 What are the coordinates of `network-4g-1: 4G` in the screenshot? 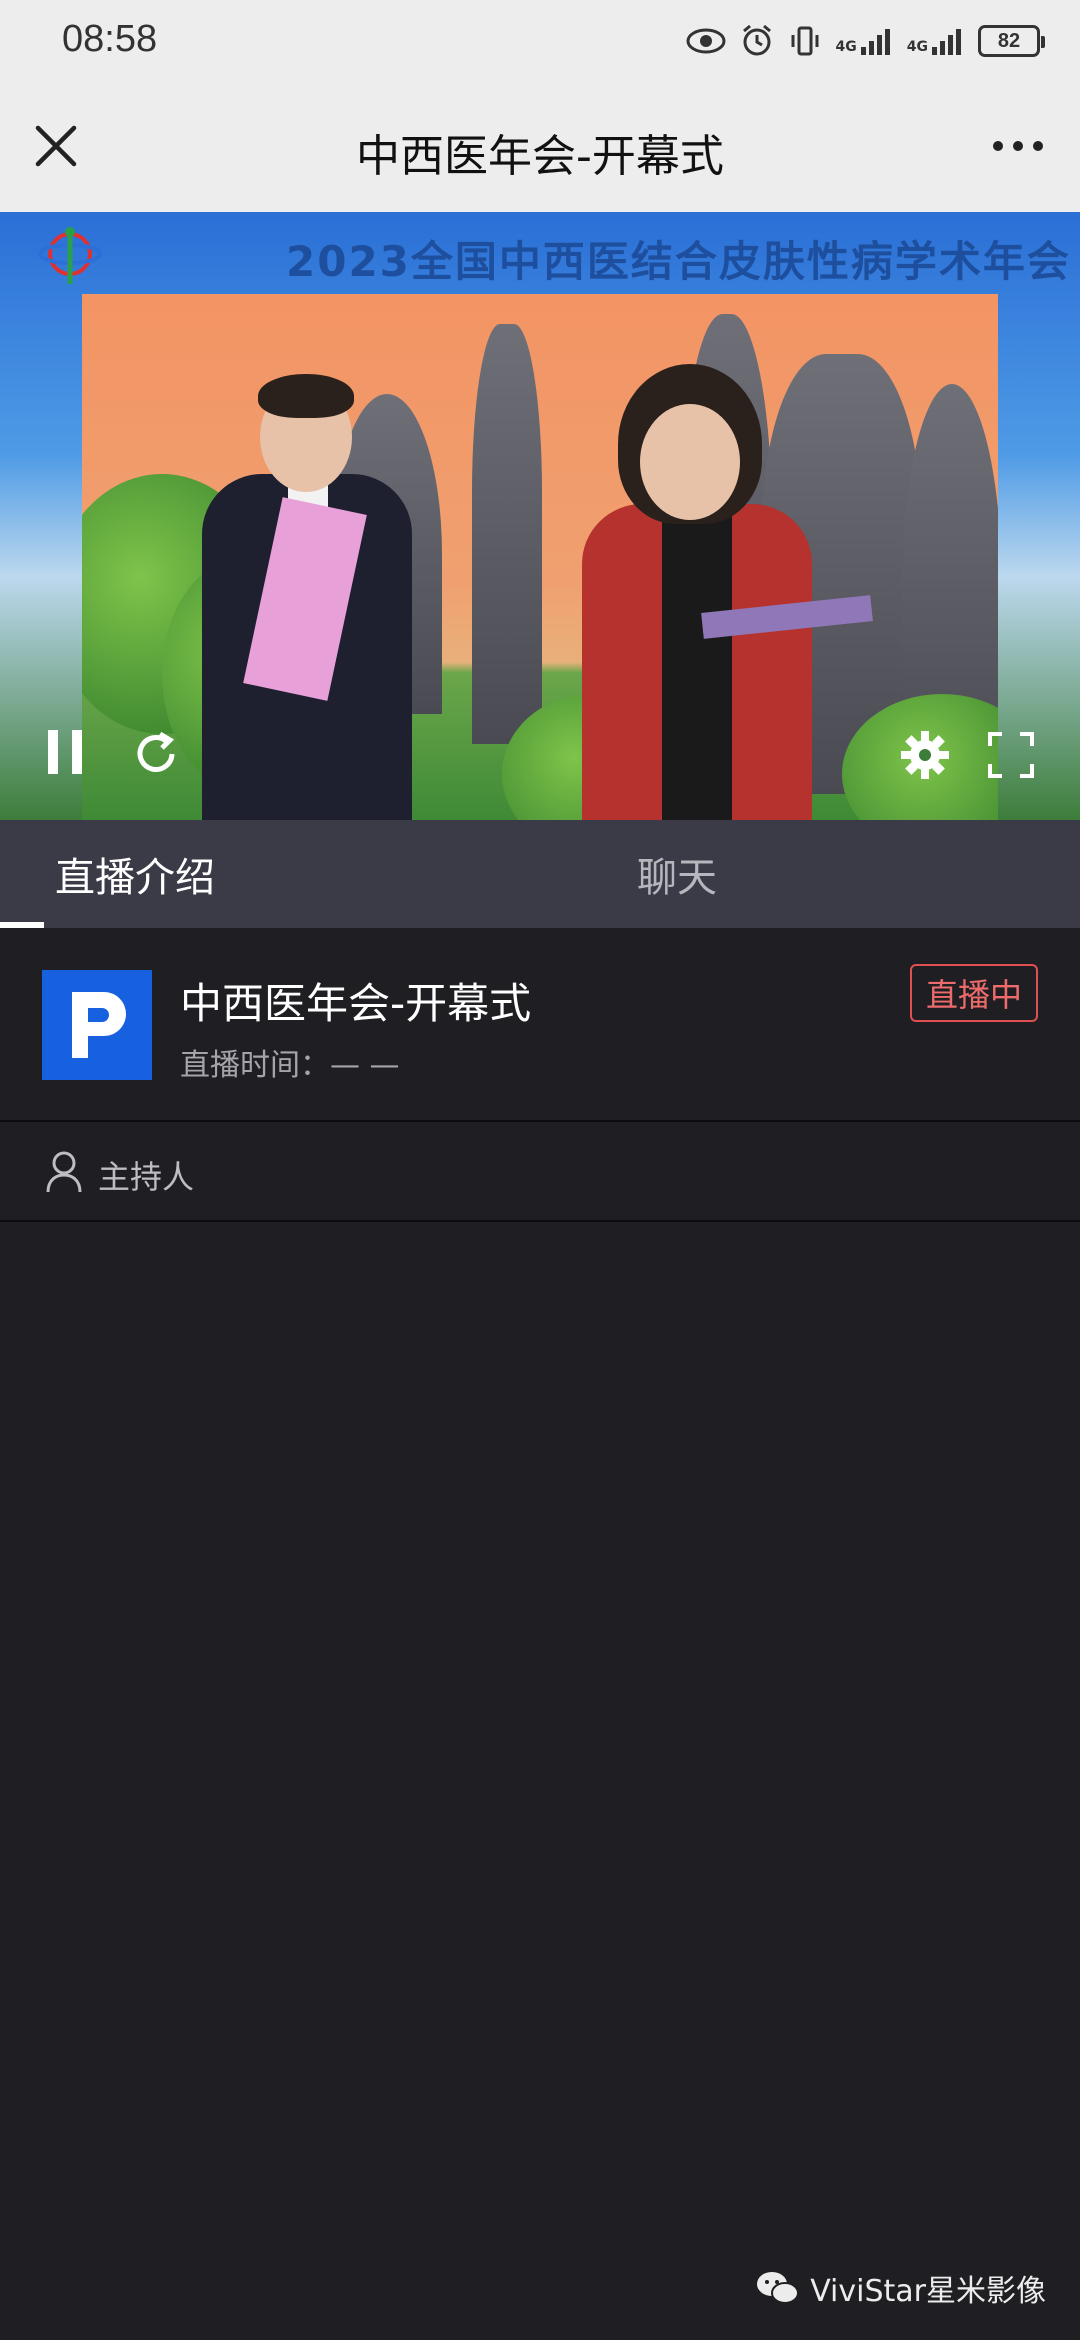 It's located at (864, 41).